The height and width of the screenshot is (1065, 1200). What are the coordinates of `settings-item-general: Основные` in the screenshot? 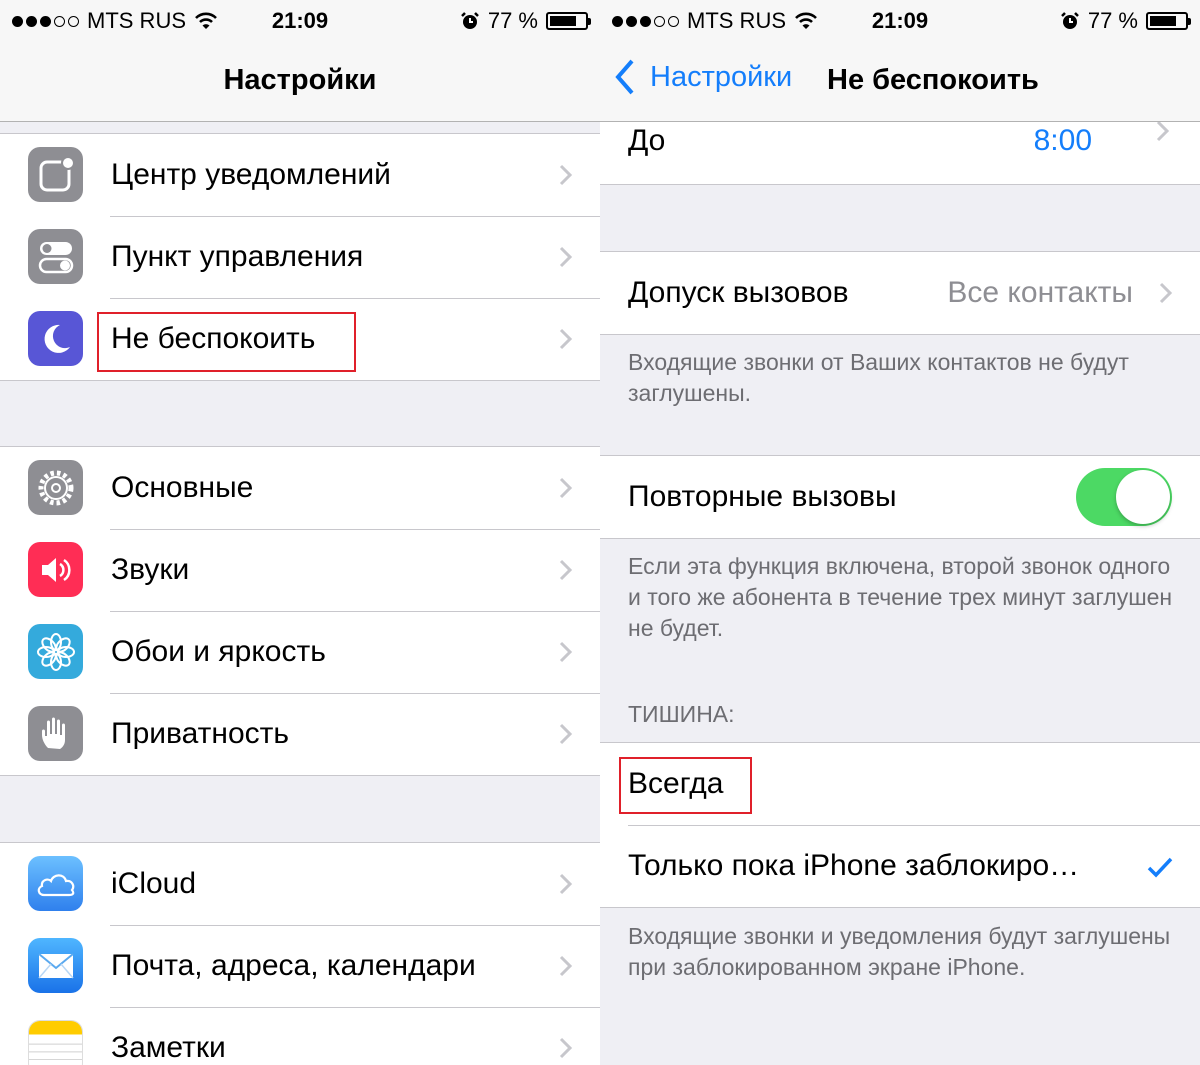 It's located at (300, 488).